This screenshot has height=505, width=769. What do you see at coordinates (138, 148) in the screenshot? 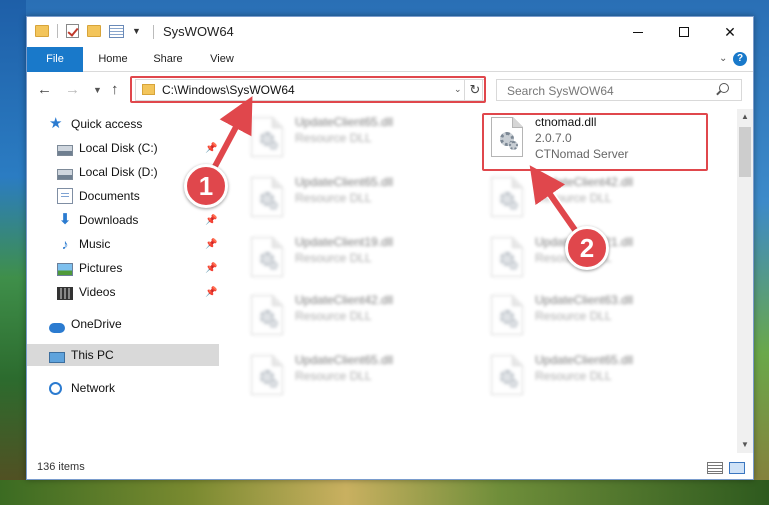
I see `sidebar-item-local-disk-c: Local Disk (C:)` at bounding box center [138, 148].